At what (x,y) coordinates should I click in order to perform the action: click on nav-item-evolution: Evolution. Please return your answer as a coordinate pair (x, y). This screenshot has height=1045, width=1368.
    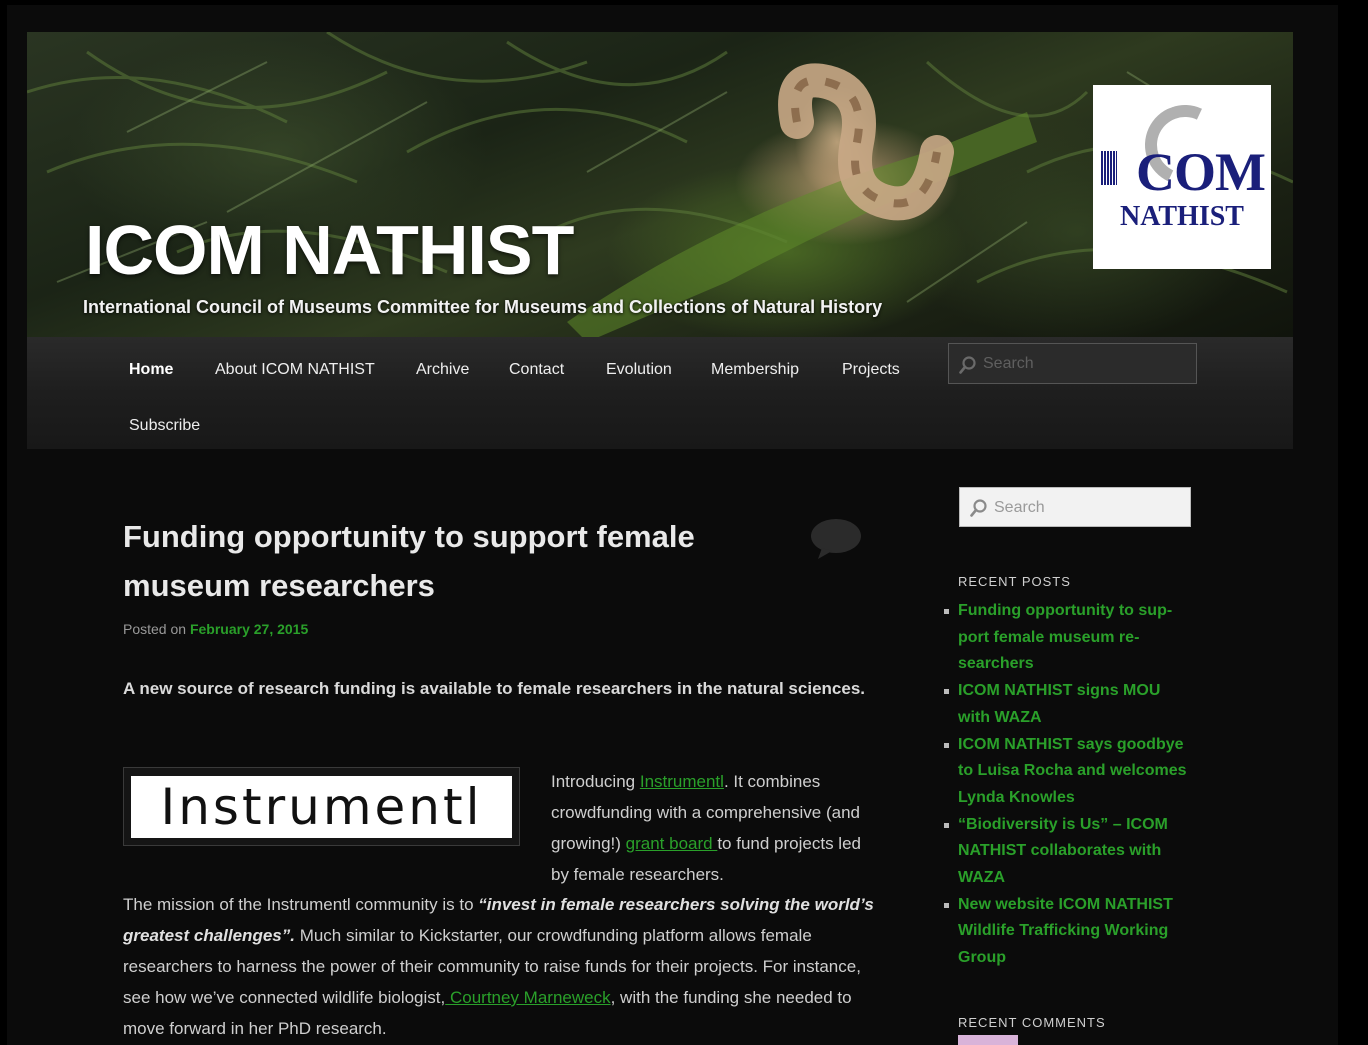
    Looking at the image, I should click on (639, 370).